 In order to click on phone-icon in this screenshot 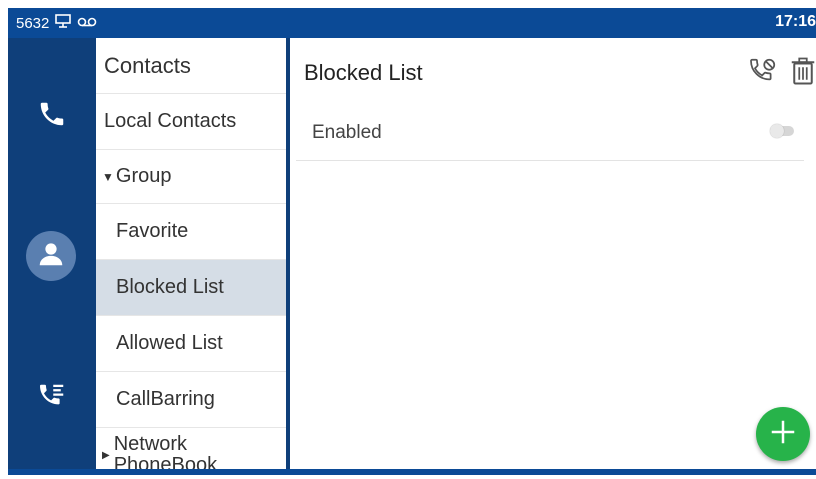, I will do `click(52, 116)`.